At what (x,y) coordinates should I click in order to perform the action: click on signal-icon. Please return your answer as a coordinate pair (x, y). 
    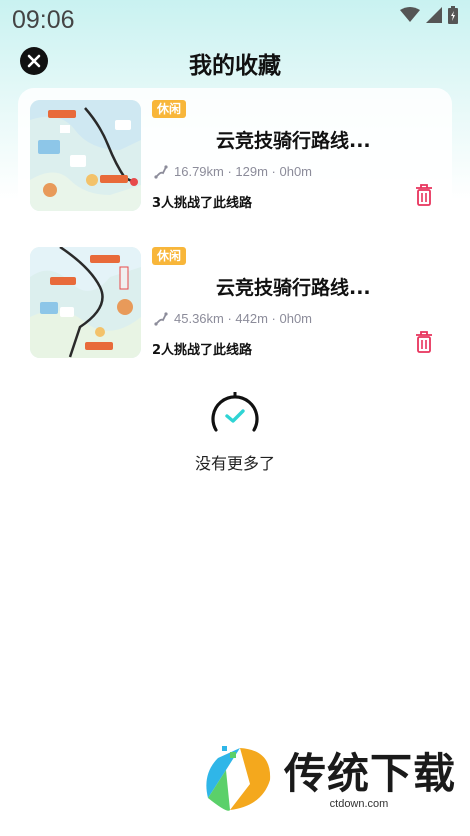
    Looking at the image, I should click on (434, 15).